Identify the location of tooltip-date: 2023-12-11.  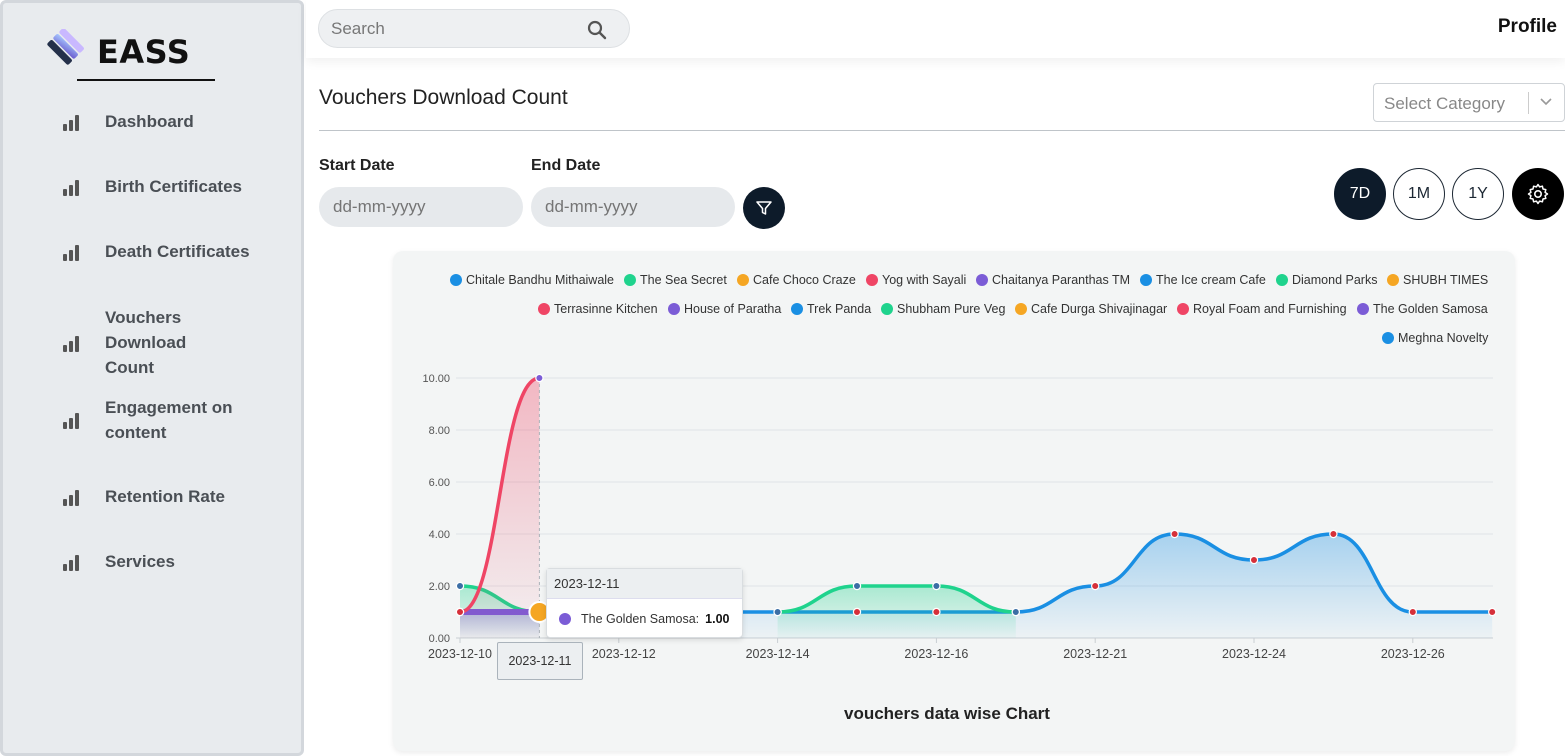
(644, 584).